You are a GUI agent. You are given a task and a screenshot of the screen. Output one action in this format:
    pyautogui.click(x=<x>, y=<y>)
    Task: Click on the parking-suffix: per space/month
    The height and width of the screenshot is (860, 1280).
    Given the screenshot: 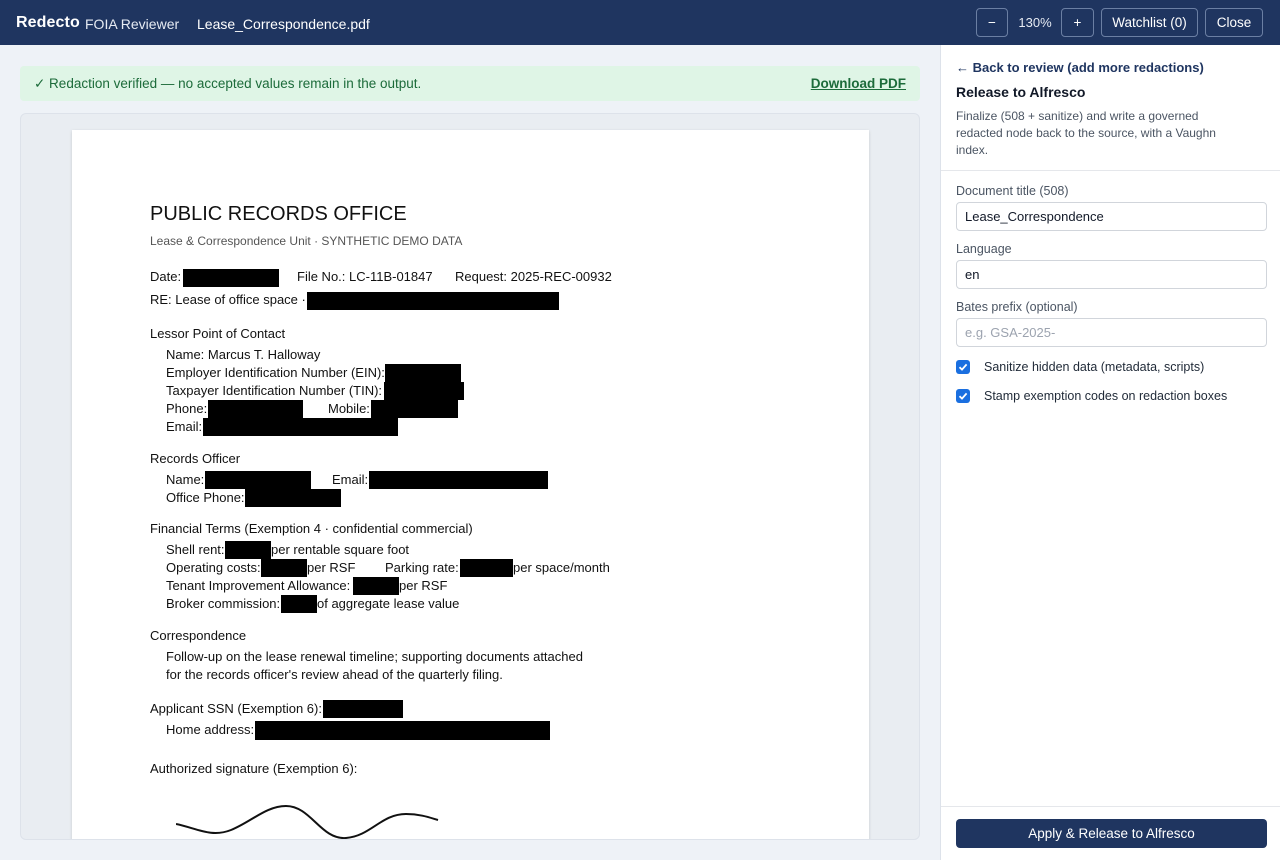 What is the action you would take?
    pyautogui.click(x=561, y=567)
    